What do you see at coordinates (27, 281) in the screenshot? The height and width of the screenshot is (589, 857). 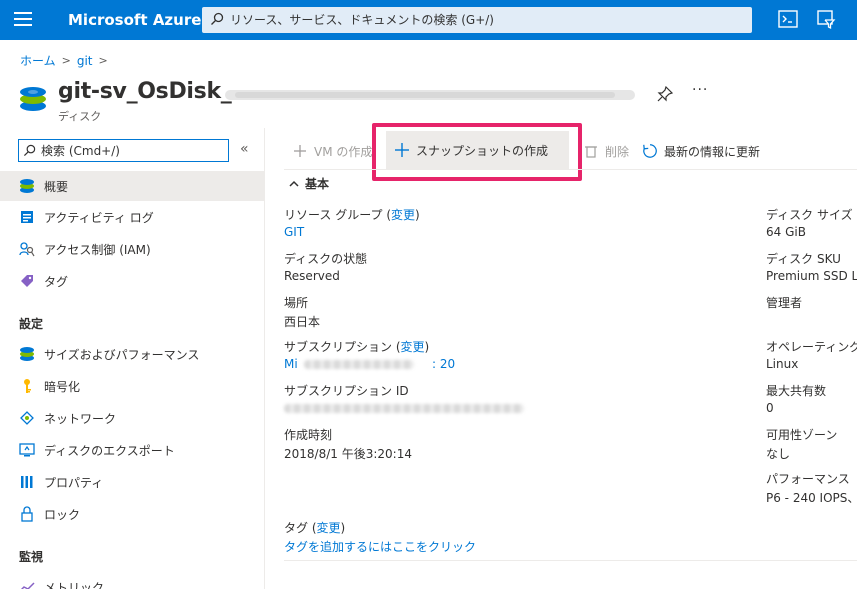 I see `tag-icon` at bounding box center [27, 281].